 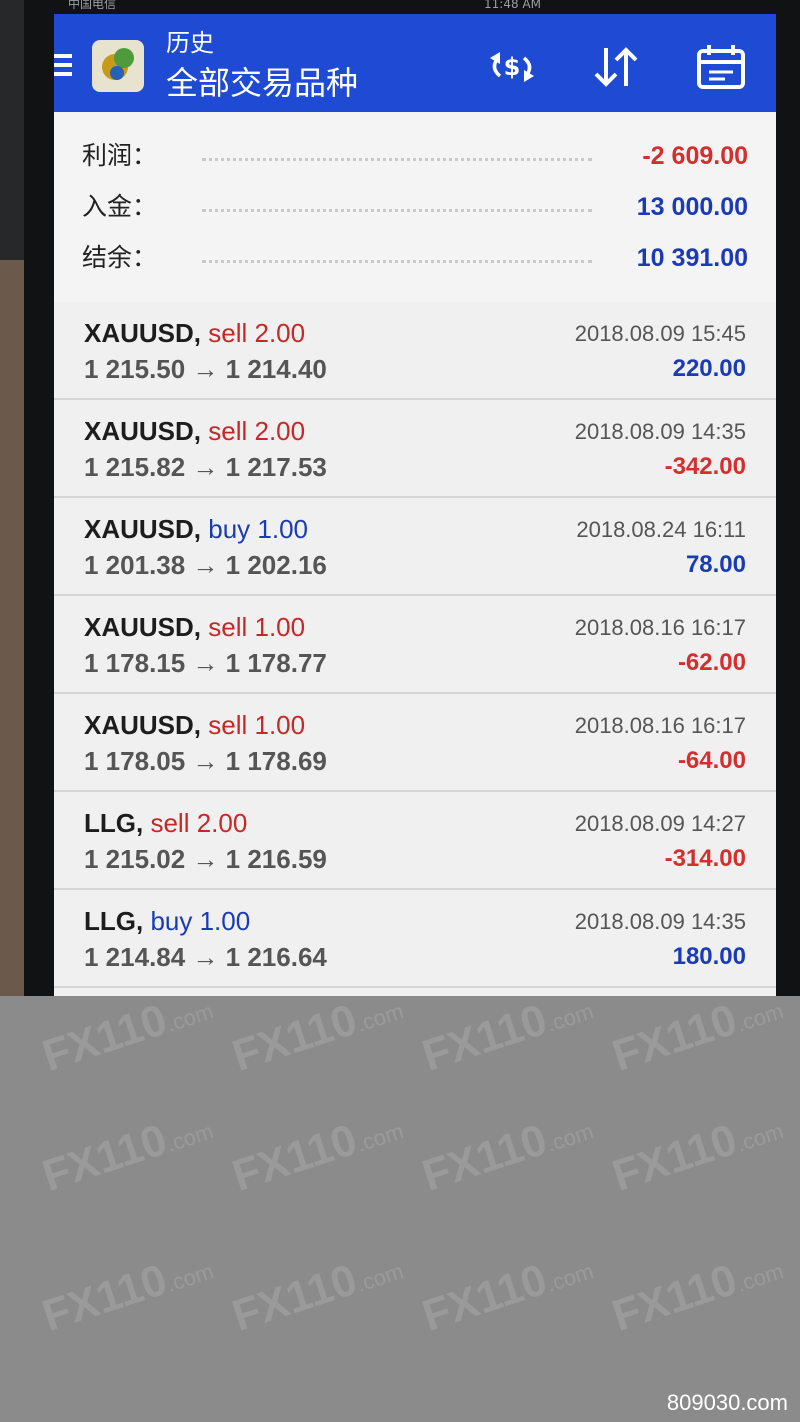 I want to click on deposit-withdraw-icon: $, so click(x=512, y=67).